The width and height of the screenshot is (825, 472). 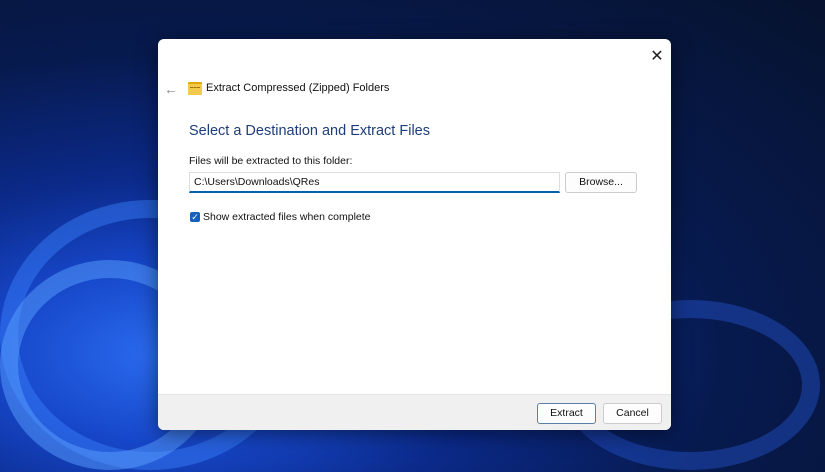 I want to click on cancel-button: Cancel, so click(x=632, y=413).